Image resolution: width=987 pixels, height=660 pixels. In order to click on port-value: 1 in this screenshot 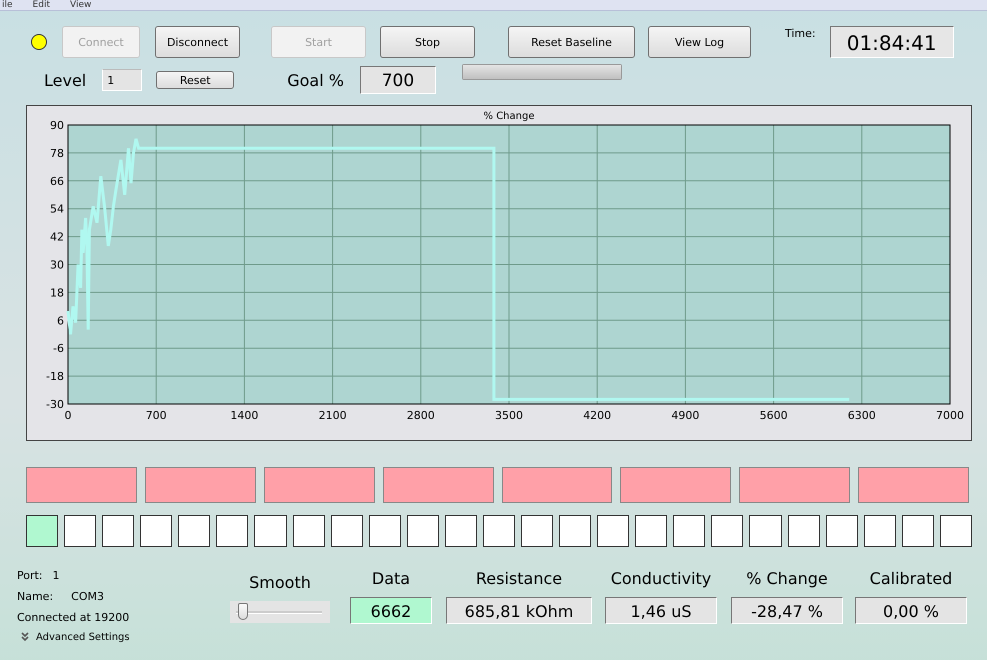, I will do `click(56, 575)`.